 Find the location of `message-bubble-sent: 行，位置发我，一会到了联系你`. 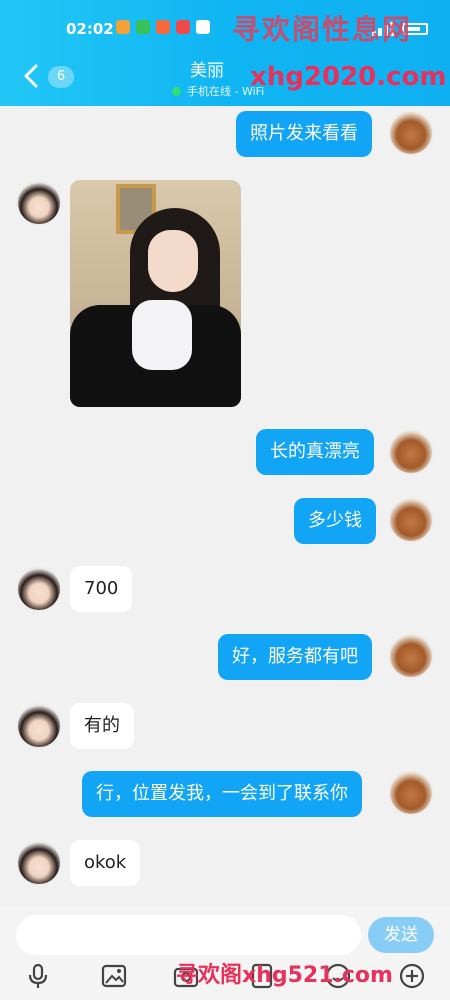

message-bubble-sent: 行，位置发我，一会到了联系你 is located at coordinates (222, 794).